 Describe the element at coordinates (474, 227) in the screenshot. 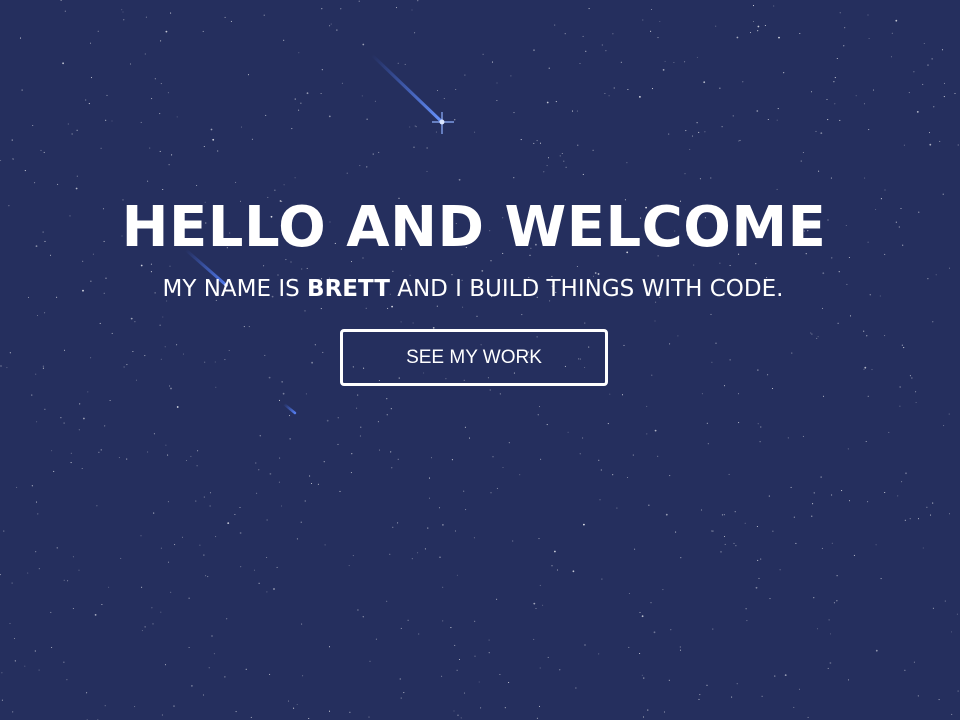

I see `hero-title: HELLO AND WELCOME` at that location.